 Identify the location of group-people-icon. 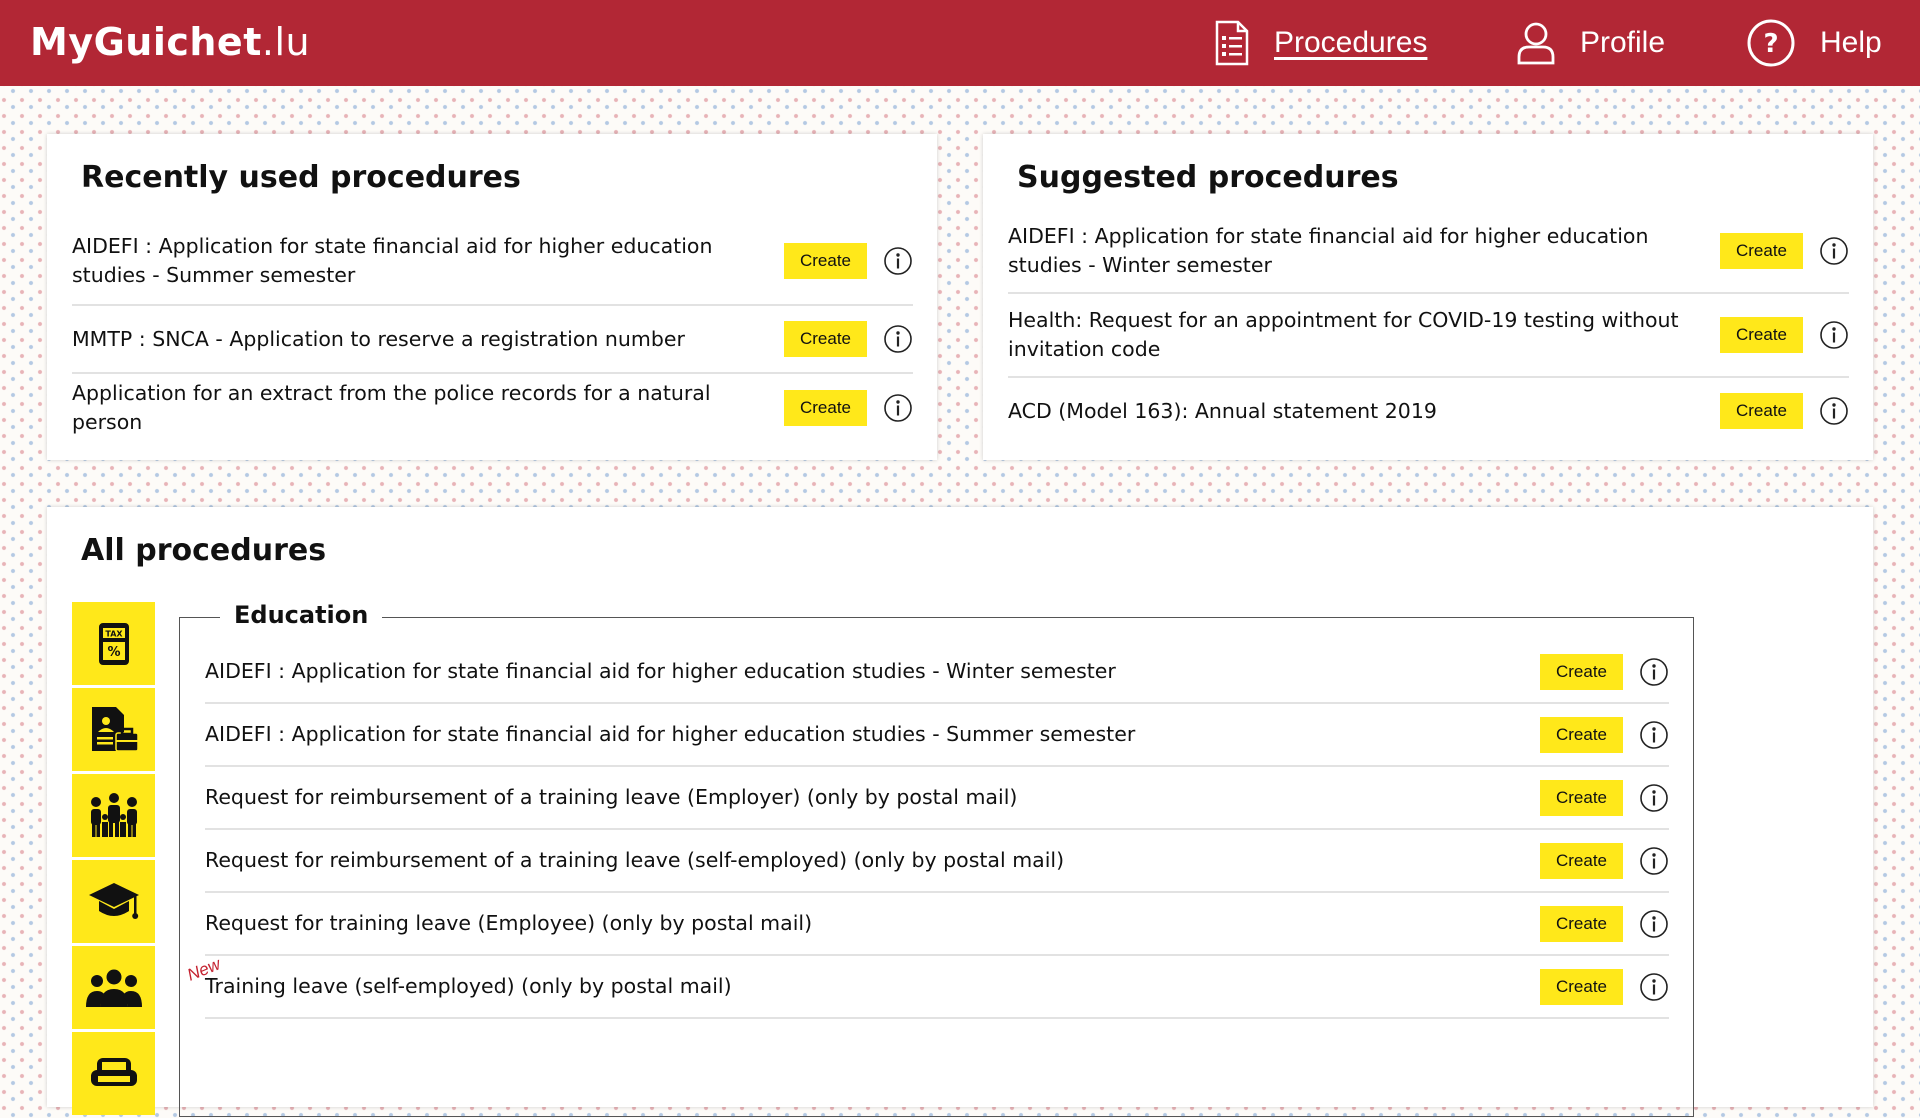
(113, 988).